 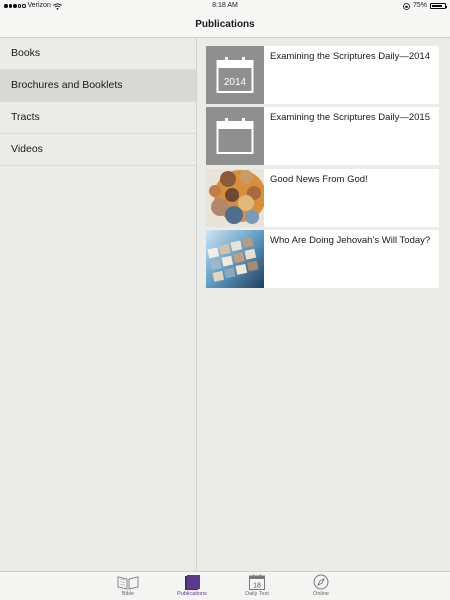 What do you see at coordinates (257, 594) in the screenshot?
I see `tab-label: Daily Text` at bounding box center [257, 594].